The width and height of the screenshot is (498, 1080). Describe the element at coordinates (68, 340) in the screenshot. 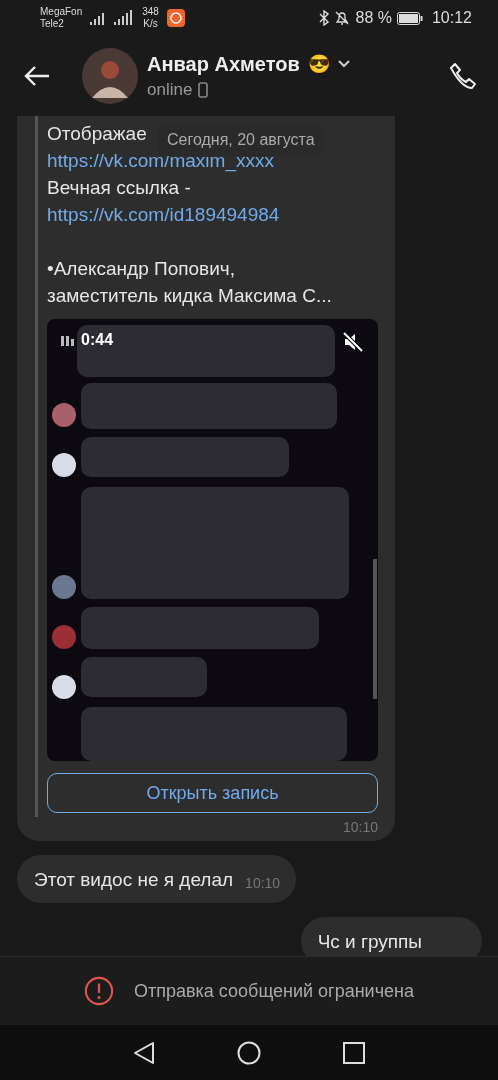

I see `bars-icon` at that location.